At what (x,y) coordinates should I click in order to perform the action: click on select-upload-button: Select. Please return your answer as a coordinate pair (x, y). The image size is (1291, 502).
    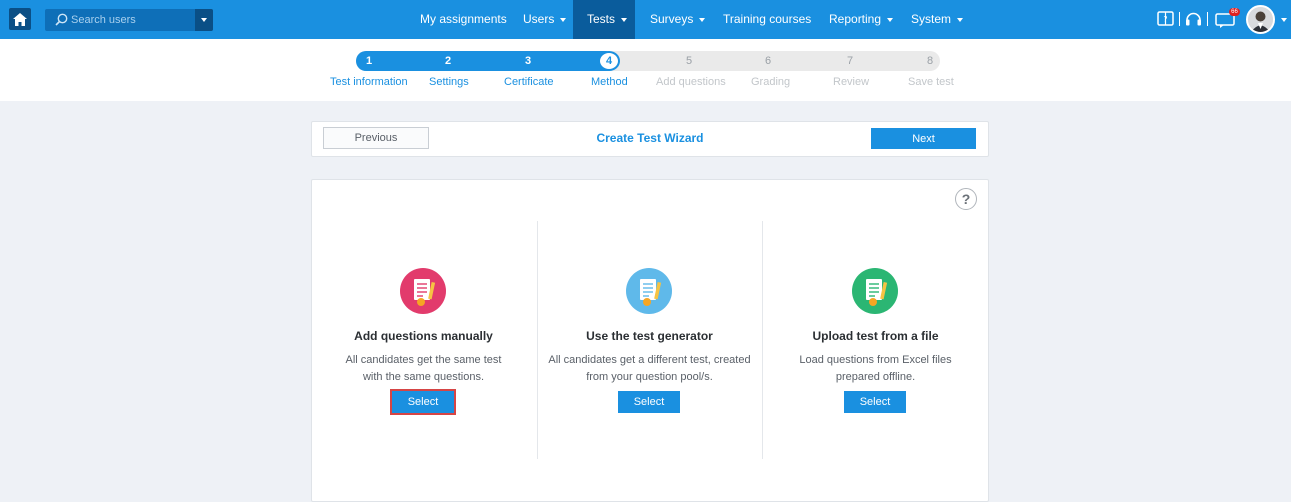
    Looking at the image, I should click on (875, 402).